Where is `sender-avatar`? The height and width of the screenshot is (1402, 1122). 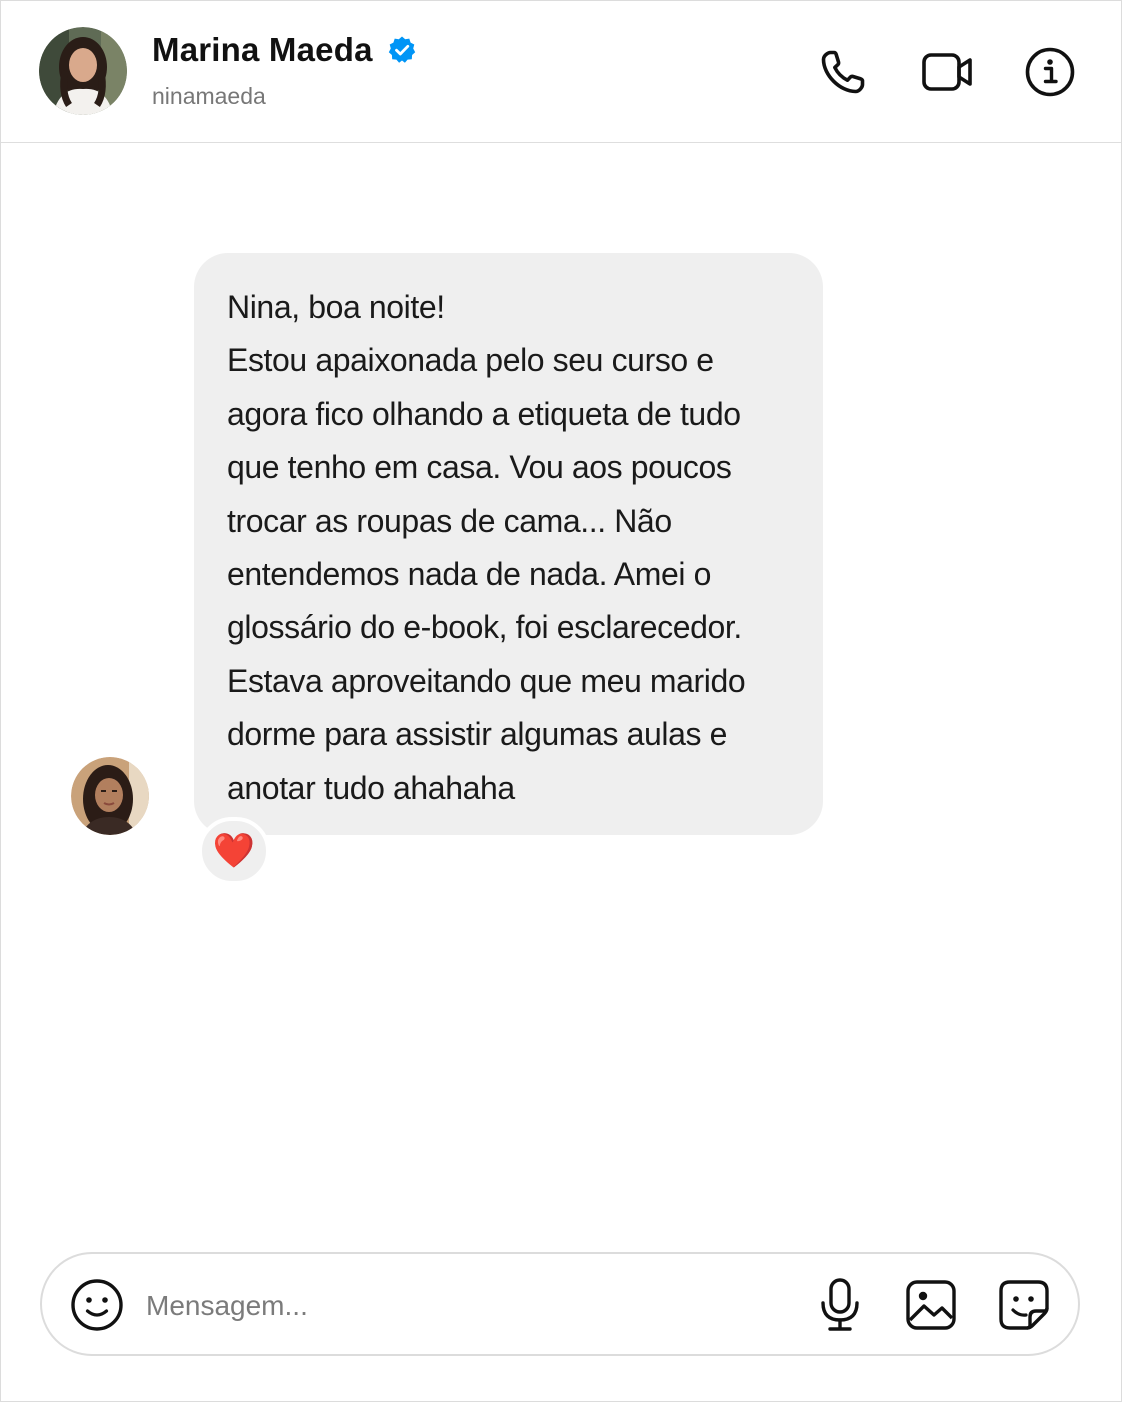
sender-avatar is located at coordinates (110, 796).